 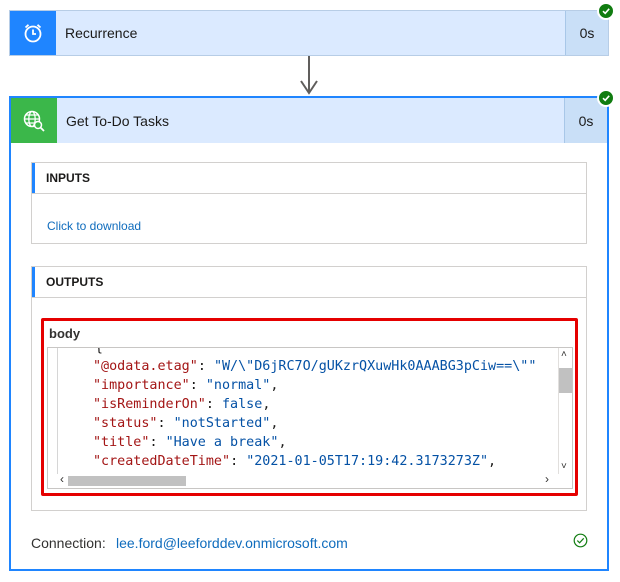 I want to click on body-label: body, so click(x=65, y=333).